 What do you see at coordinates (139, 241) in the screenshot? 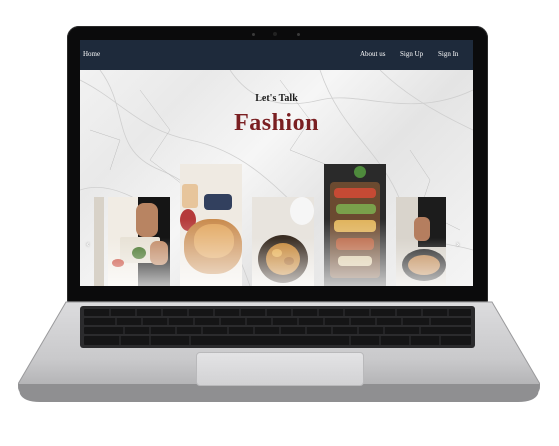
I see `gallery-photo-chopping` at bounding box center [139, 241].